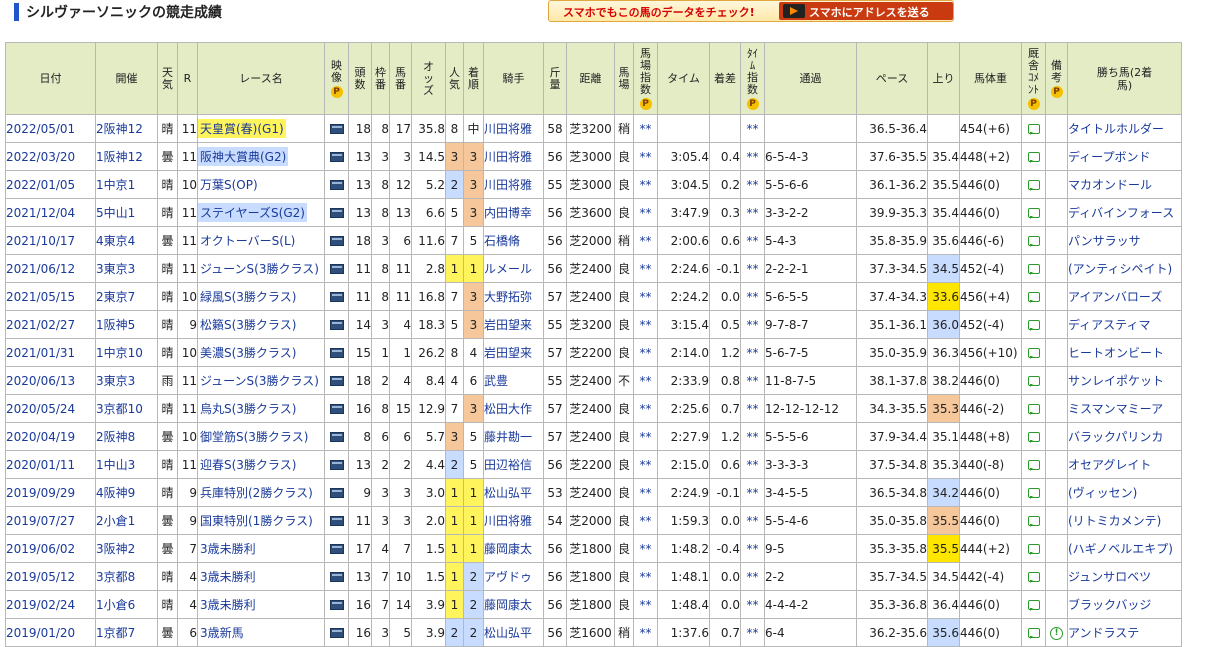 The width and height of the screenshot is (1209, 647). Describe the element at coordinates (1124, 352) in the screenshot. I see `winner-link: ヒートオンビート` at that location.